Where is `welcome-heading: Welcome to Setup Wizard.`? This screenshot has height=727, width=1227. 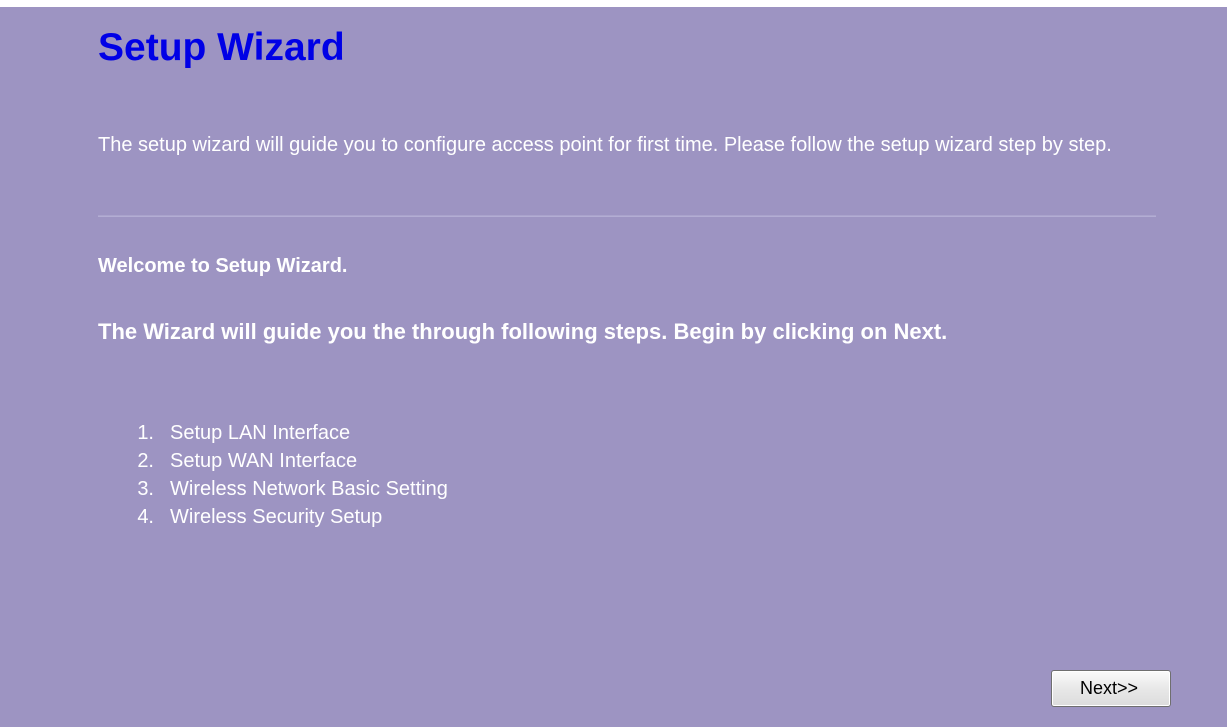 welcome-heading: Welcome to Setup Wizard. is located at coordinates (223, 266).